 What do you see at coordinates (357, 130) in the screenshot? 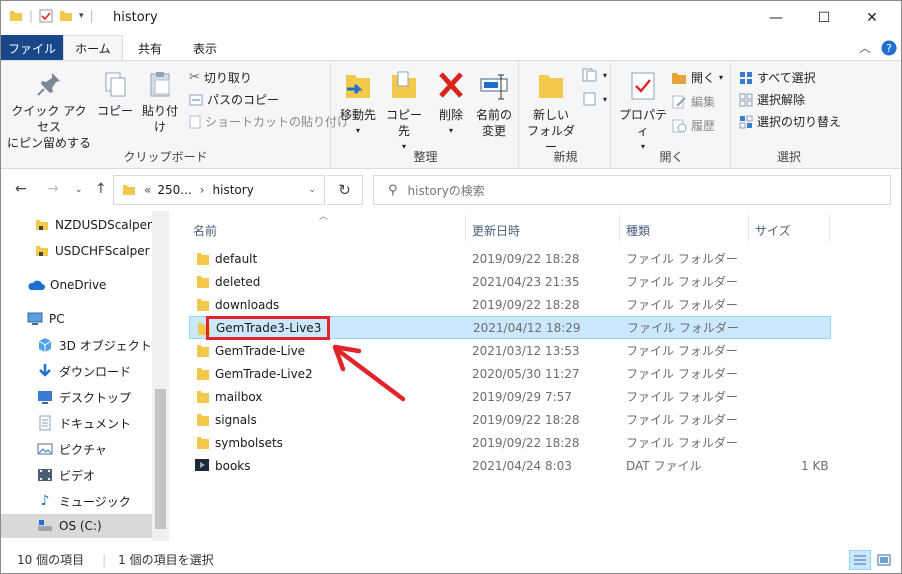
I see `move-to-dropdown-icon: ▾` at bounding box center [357, 130].